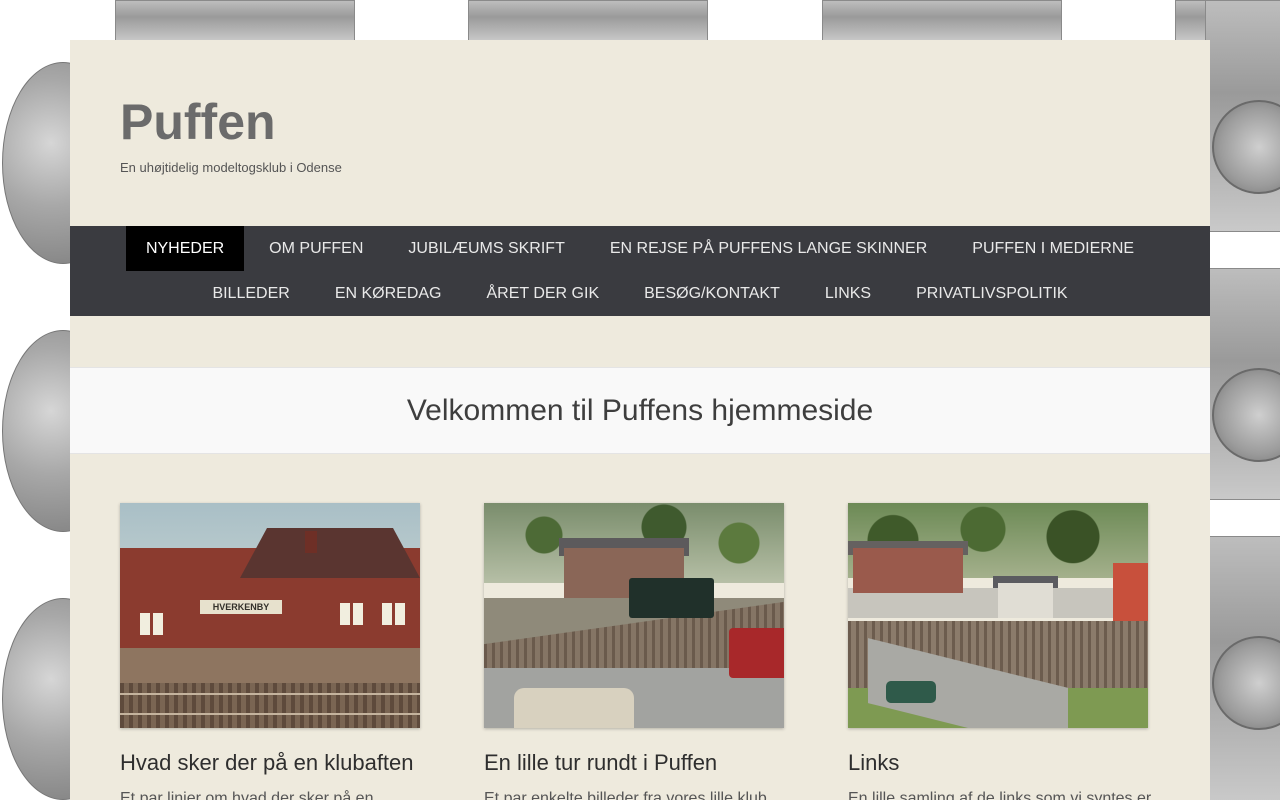 The image size is (1280, 800). What do you see at coordinates (316, 248) in the screenshot?
I see `nav-item-om-puffen: OM PUFFEN` at bounding box center [316, 248].